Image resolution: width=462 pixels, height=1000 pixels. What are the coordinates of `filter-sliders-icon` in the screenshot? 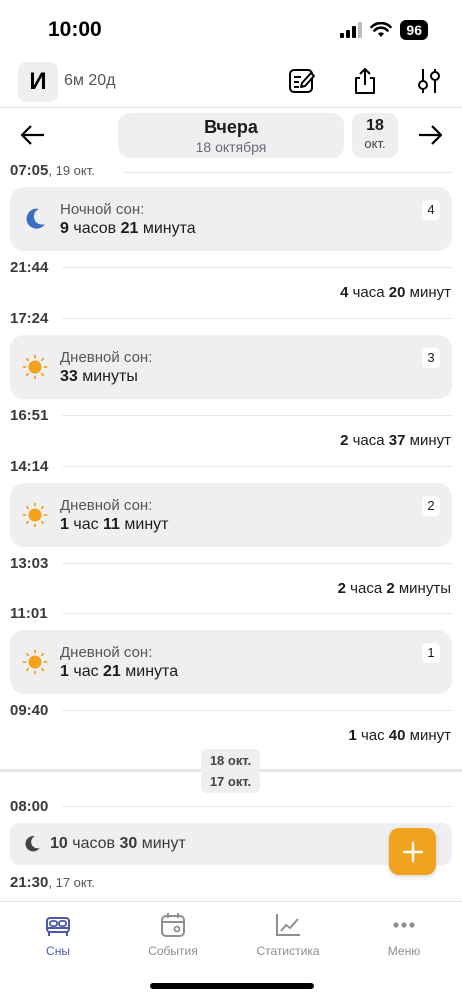 It's located at (429, 81).